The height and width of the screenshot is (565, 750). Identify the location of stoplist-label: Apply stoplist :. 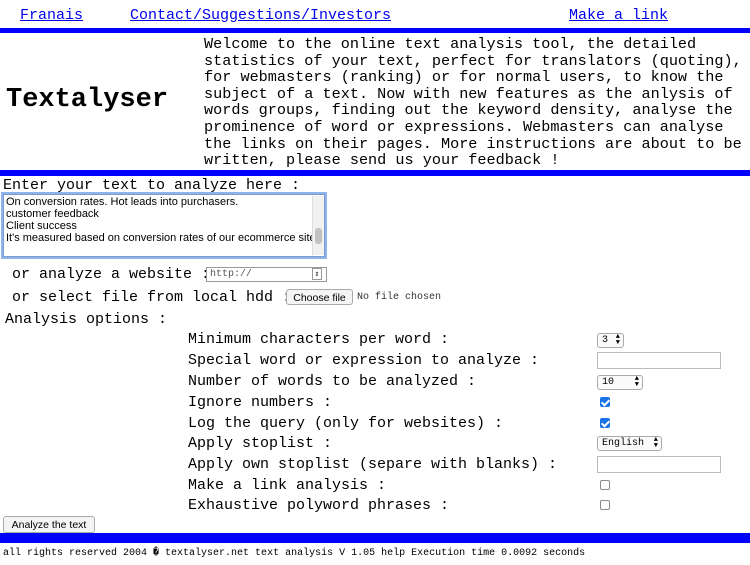
(260, 443).